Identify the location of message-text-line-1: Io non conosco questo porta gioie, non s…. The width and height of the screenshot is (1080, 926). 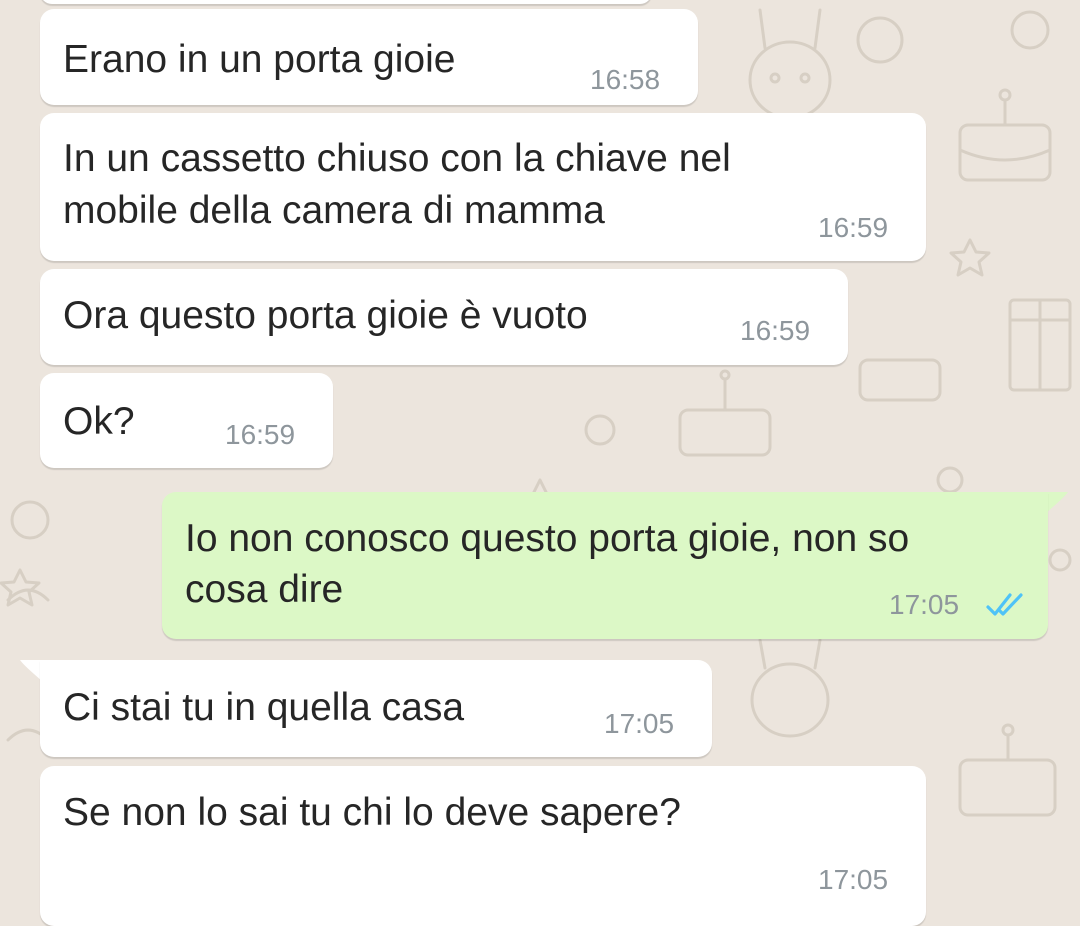
(547, 538).